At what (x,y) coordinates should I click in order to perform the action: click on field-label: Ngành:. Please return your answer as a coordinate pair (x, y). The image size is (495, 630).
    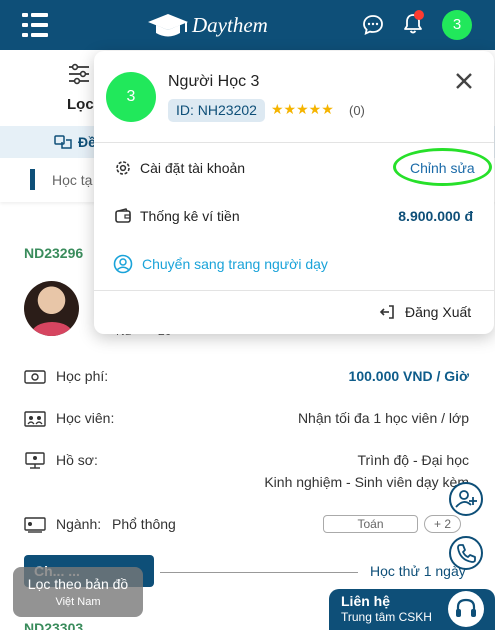
    Looking at the image, I should click on (79, 524).